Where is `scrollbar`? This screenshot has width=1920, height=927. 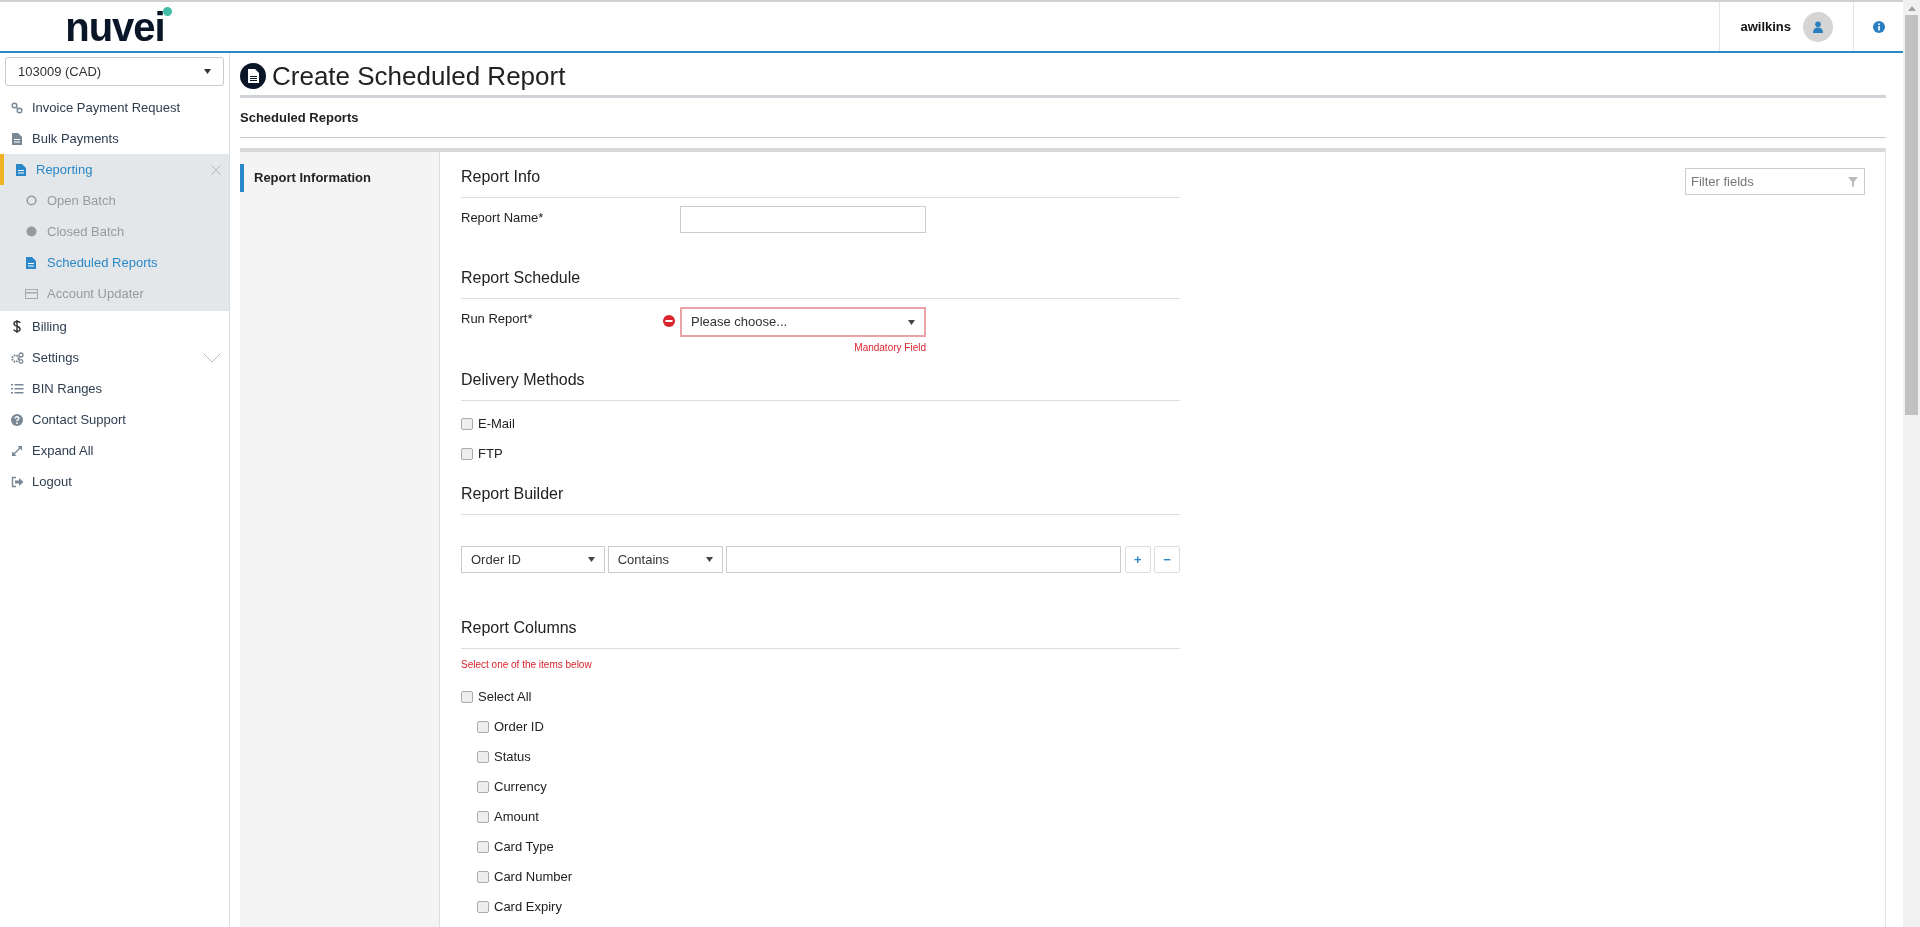
scrollbar is located at coordinates (1911, 463).